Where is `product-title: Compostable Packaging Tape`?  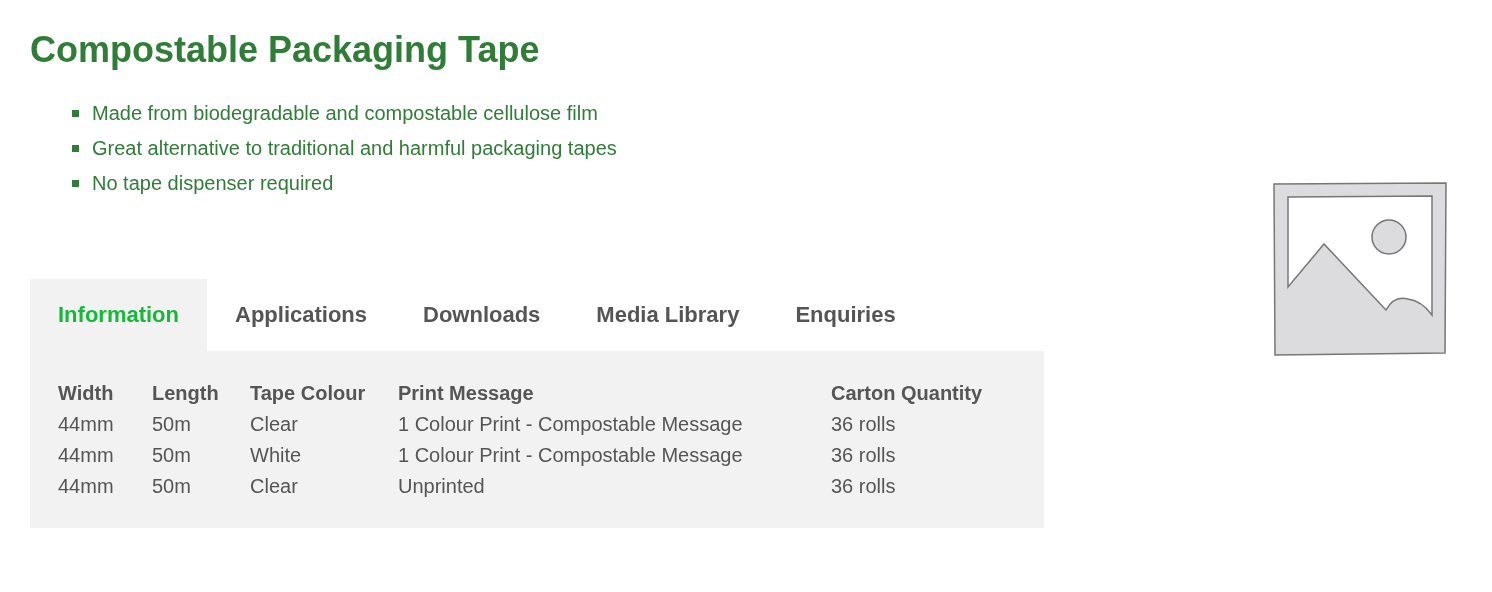 product-title: Compostable Packaging Tape is located at coordinates (285, 50).